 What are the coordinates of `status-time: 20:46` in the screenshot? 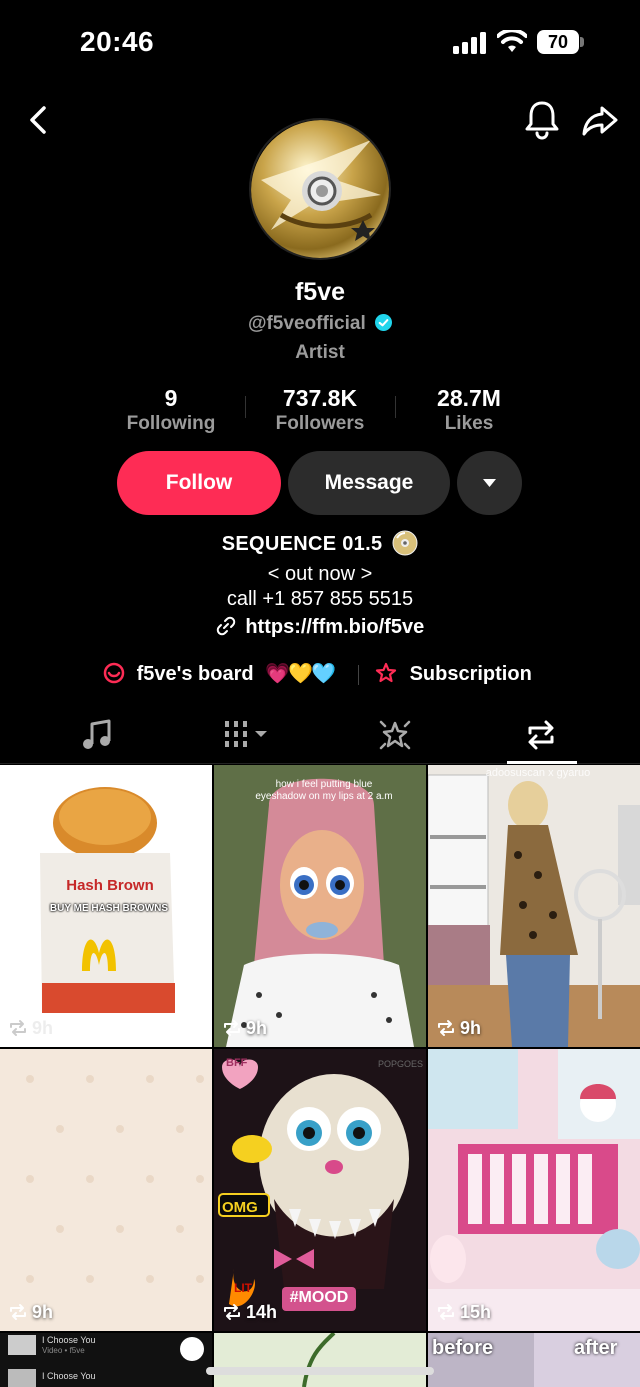 It's located at (117, 41).